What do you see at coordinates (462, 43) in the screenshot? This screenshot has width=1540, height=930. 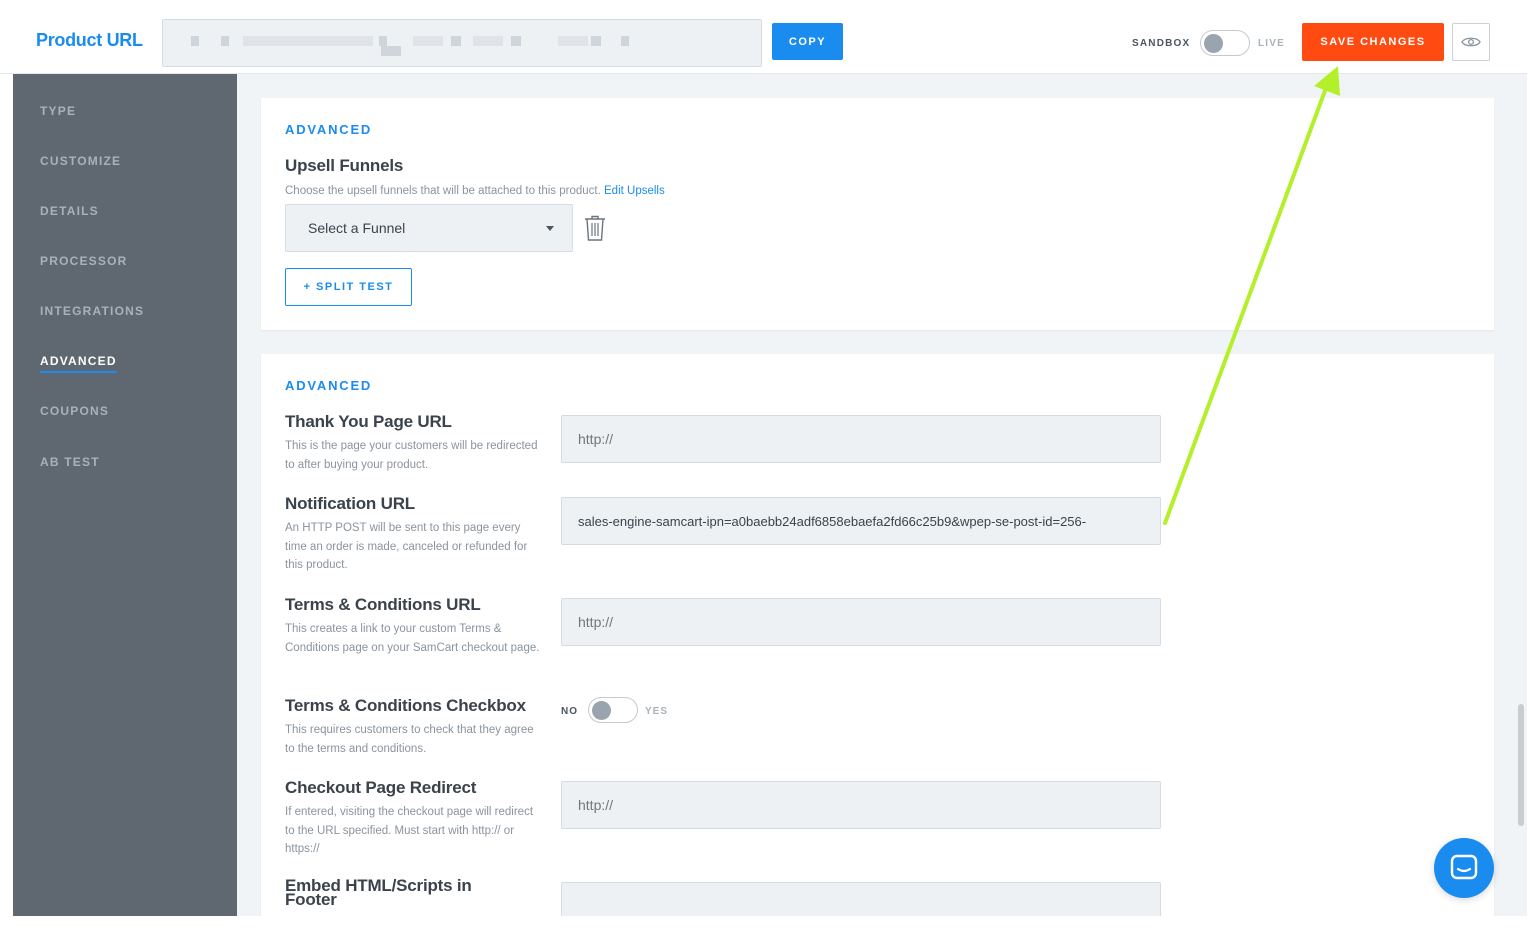 I see `product-url-field` at bounding box center [462, 43].